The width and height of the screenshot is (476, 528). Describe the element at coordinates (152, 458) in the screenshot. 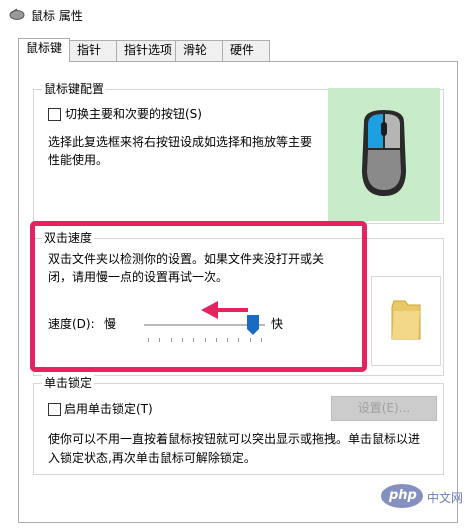

I see `click-lock-desc-line2: 入锁定状态,再次单击鼠标可解除锁定。` at that location.